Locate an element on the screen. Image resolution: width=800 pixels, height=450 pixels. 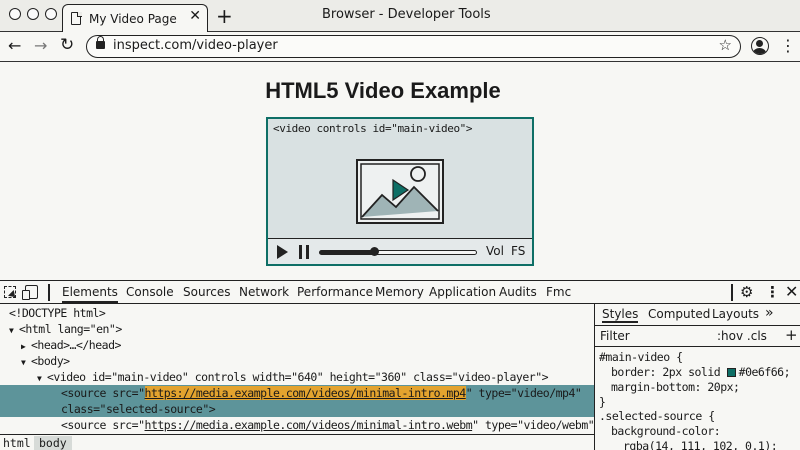
styles-filter-row: Filter :hov .cls + is located at coordinates (697, 336).